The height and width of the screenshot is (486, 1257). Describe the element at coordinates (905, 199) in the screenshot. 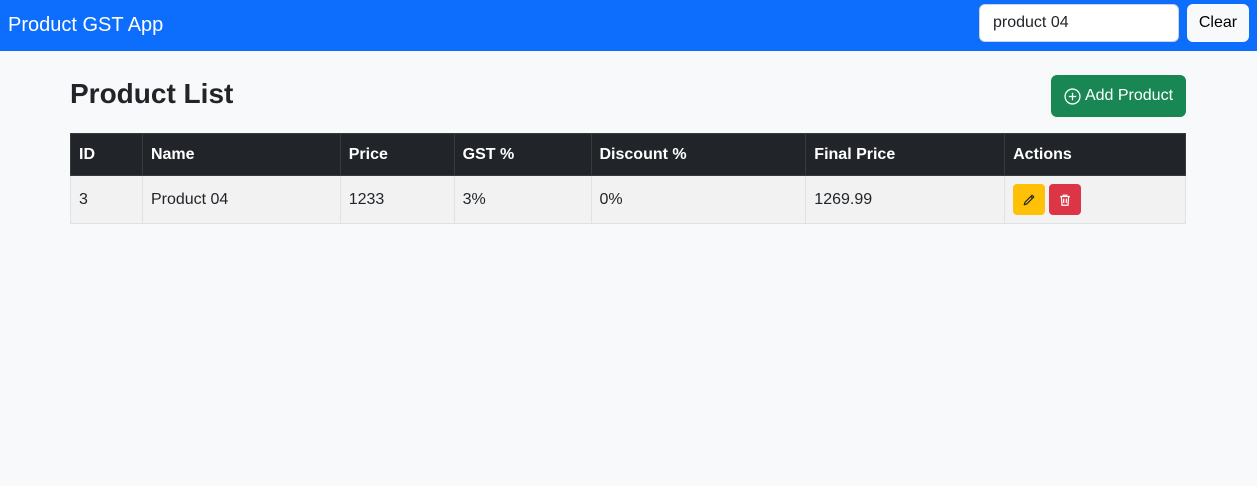

I see `cell-final-price: 1269.99` at that location.